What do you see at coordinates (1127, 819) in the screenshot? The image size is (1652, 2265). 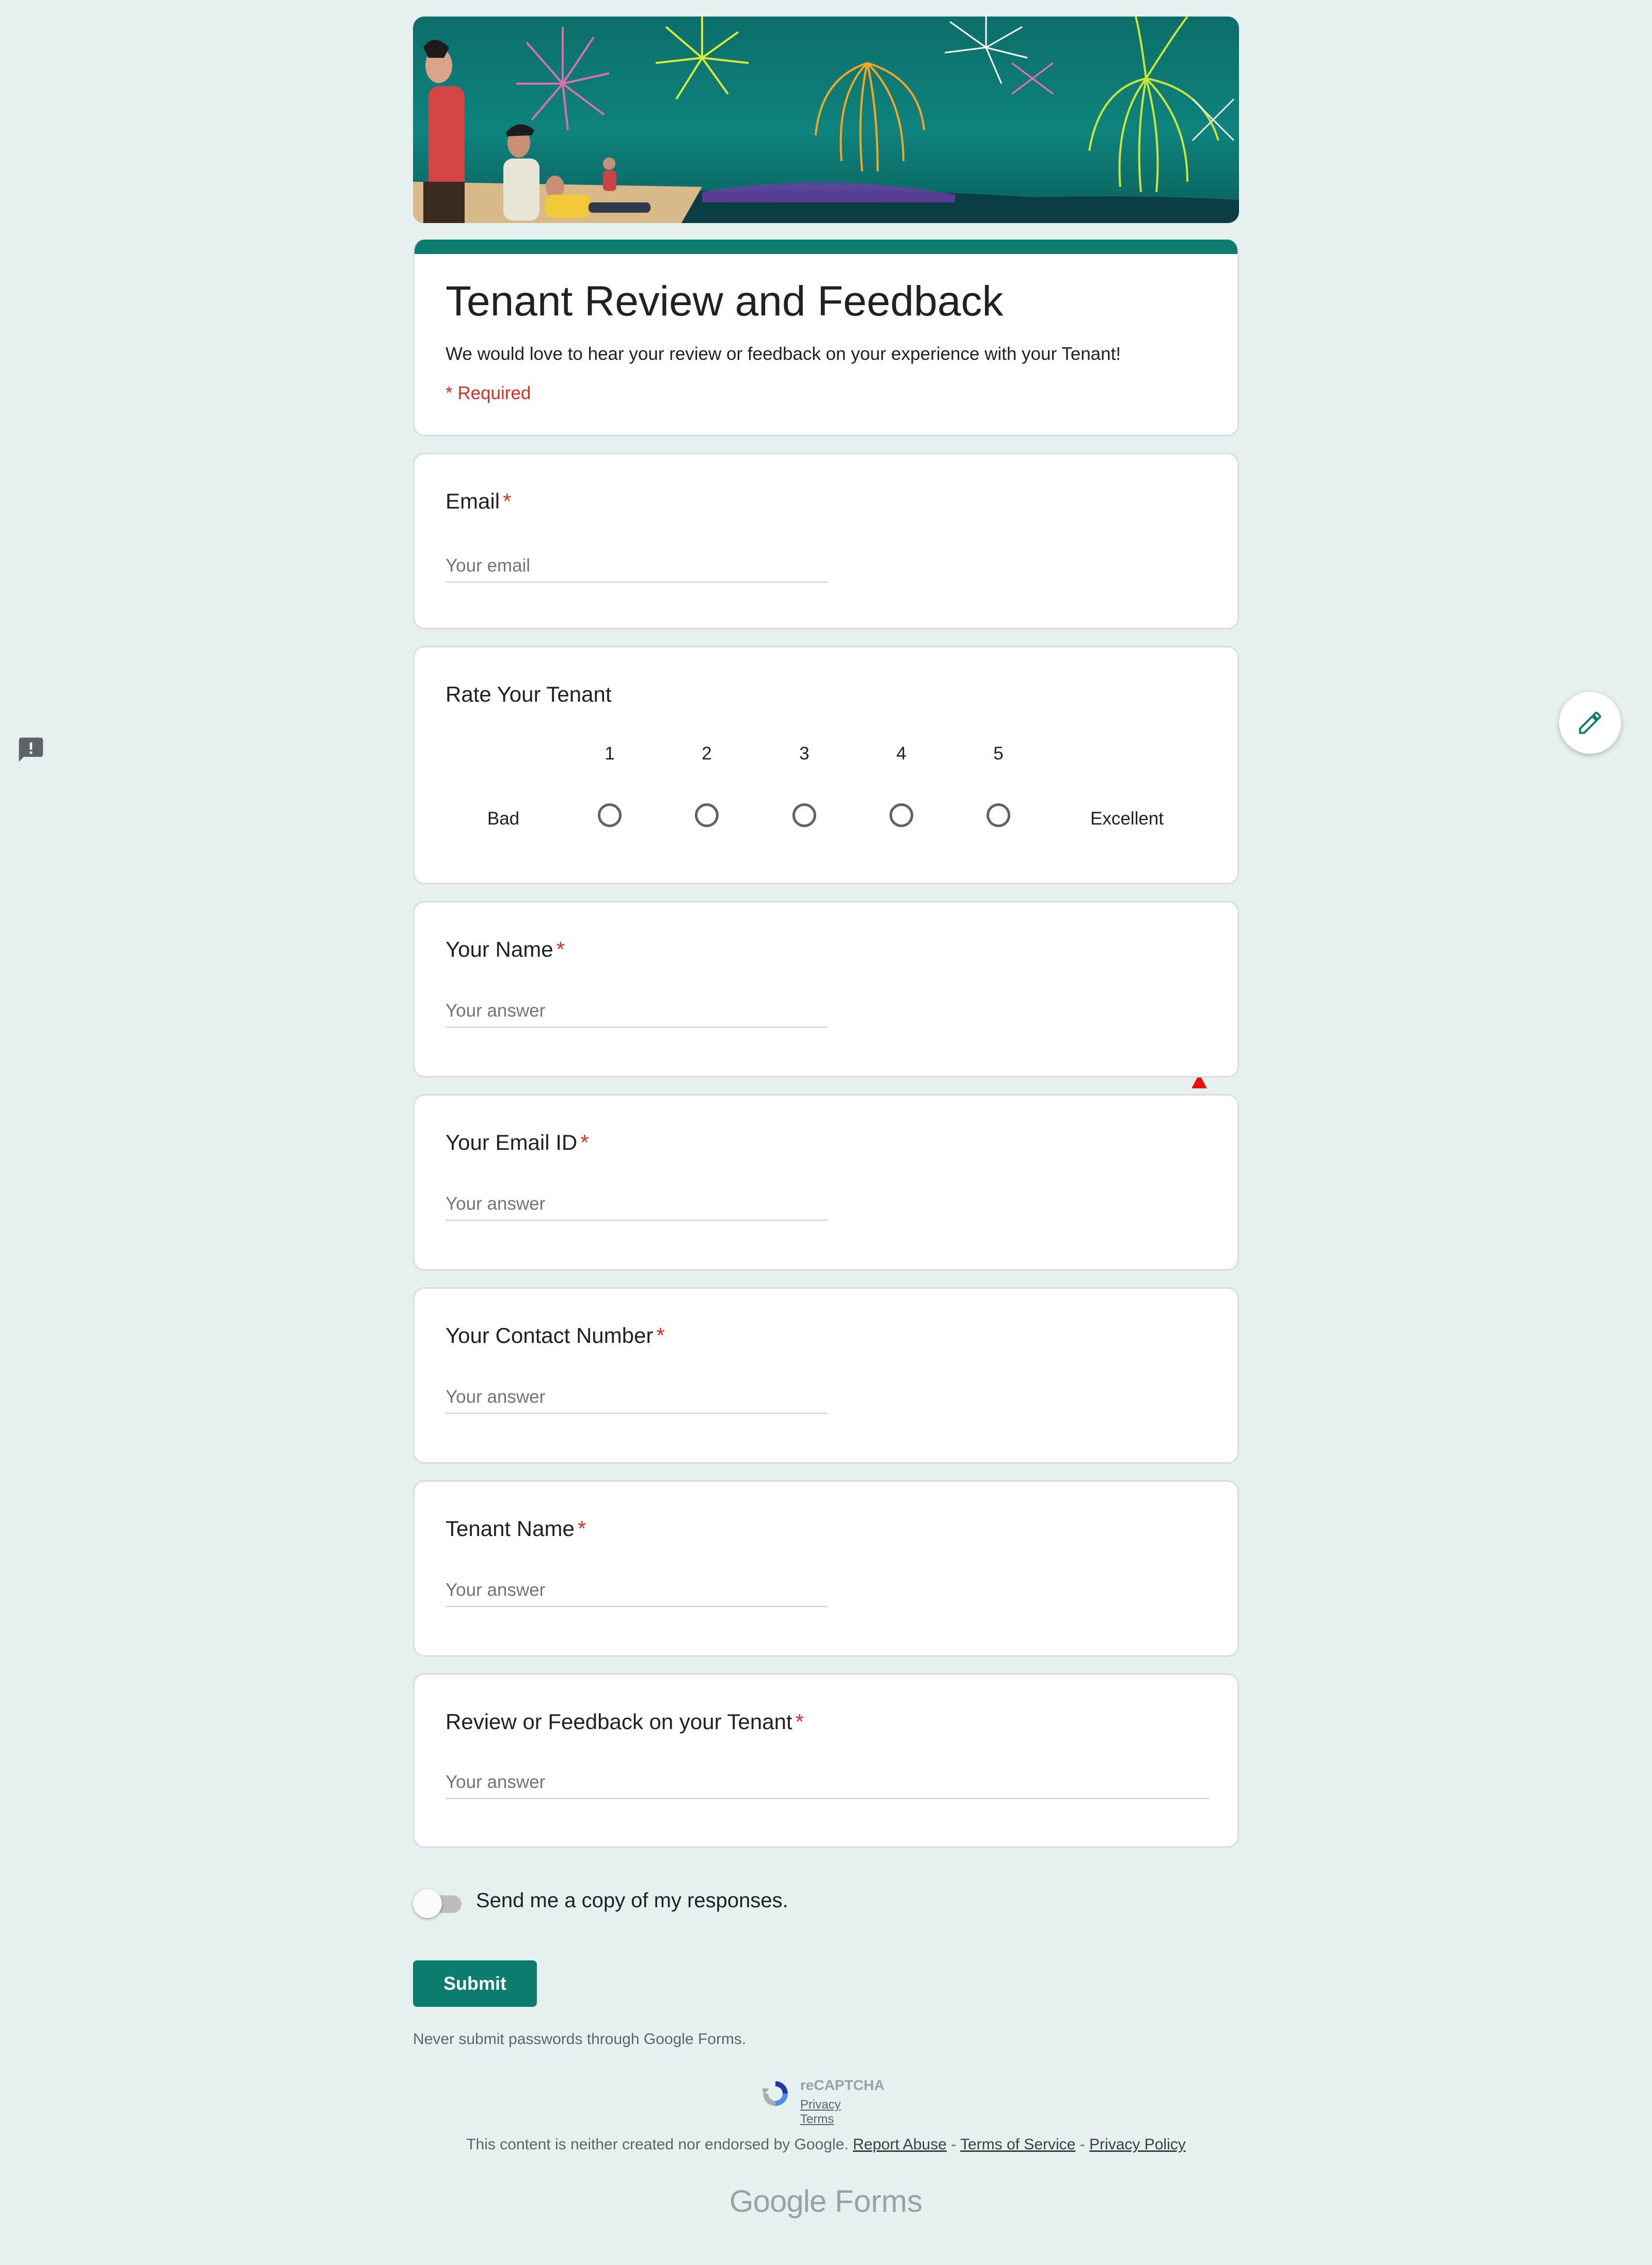 I see `scale-high-label: Excellent` at bounding box center [1127, 819].